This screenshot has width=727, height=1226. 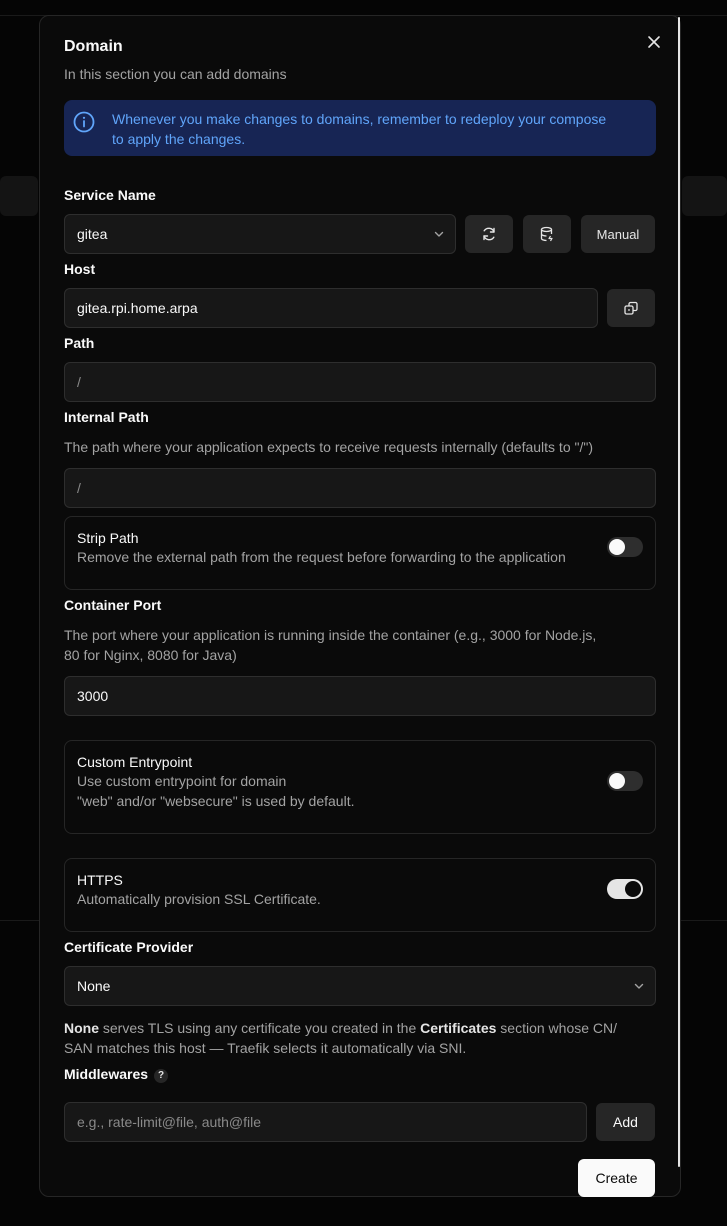 What do you see at coordinates (679, 592) in the screenshot?
I see `dialog-scrollbar` at bounding box center [679, 592].